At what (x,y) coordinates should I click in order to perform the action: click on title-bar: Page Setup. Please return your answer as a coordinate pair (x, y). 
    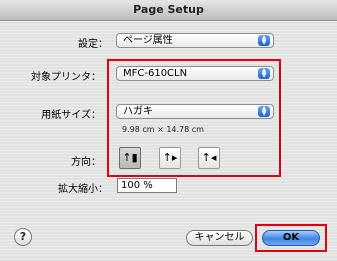
    Looking at the image, I should click on (168, 10).